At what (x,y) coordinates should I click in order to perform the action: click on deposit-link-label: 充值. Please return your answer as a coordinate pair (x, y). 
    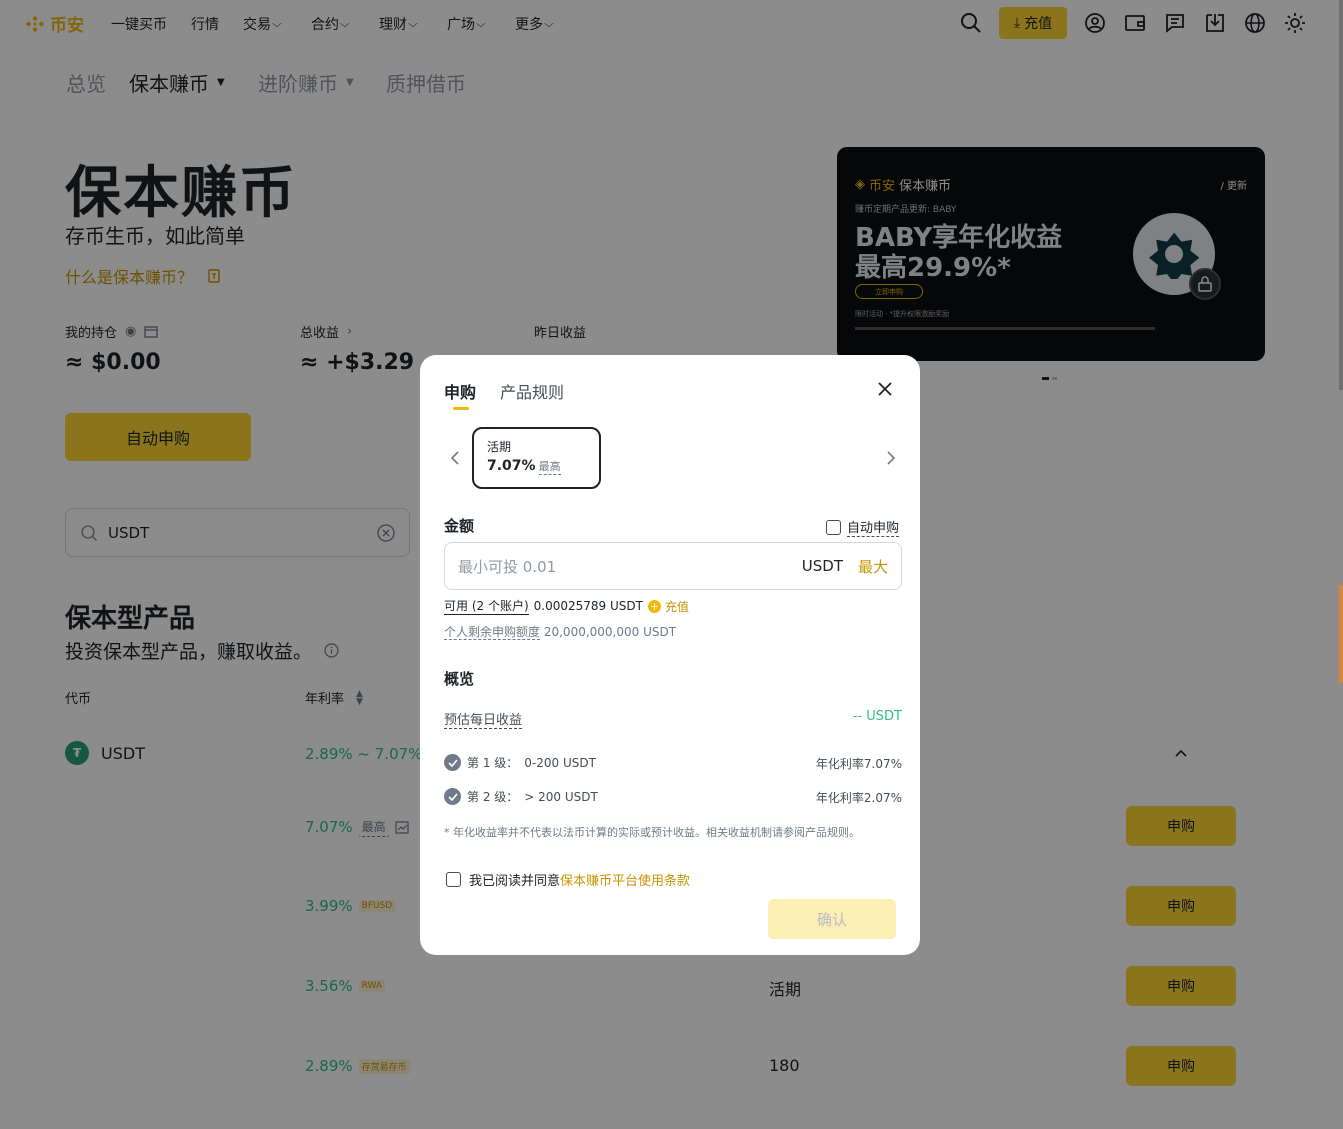
    Looking at the image, I should click on (676, 606).